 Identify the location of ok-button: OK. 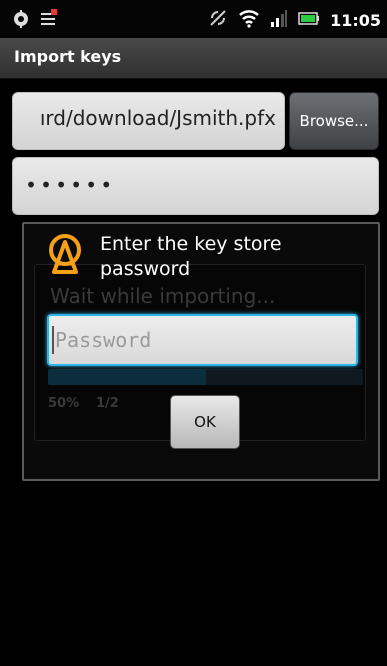
(205, 422).